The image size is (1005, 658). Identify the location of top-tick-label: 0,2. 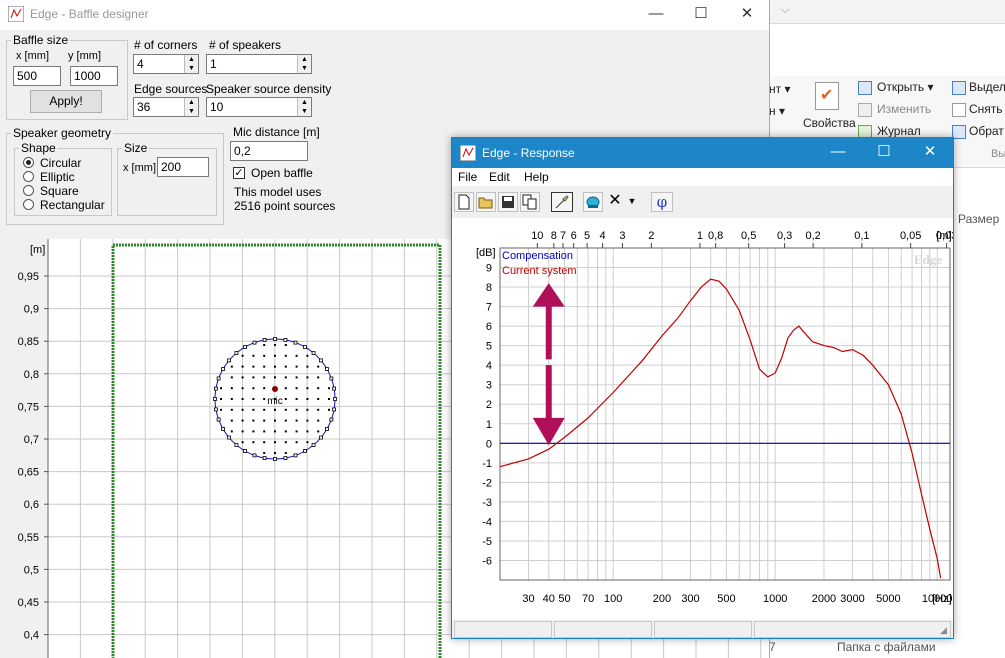
(812, 236).